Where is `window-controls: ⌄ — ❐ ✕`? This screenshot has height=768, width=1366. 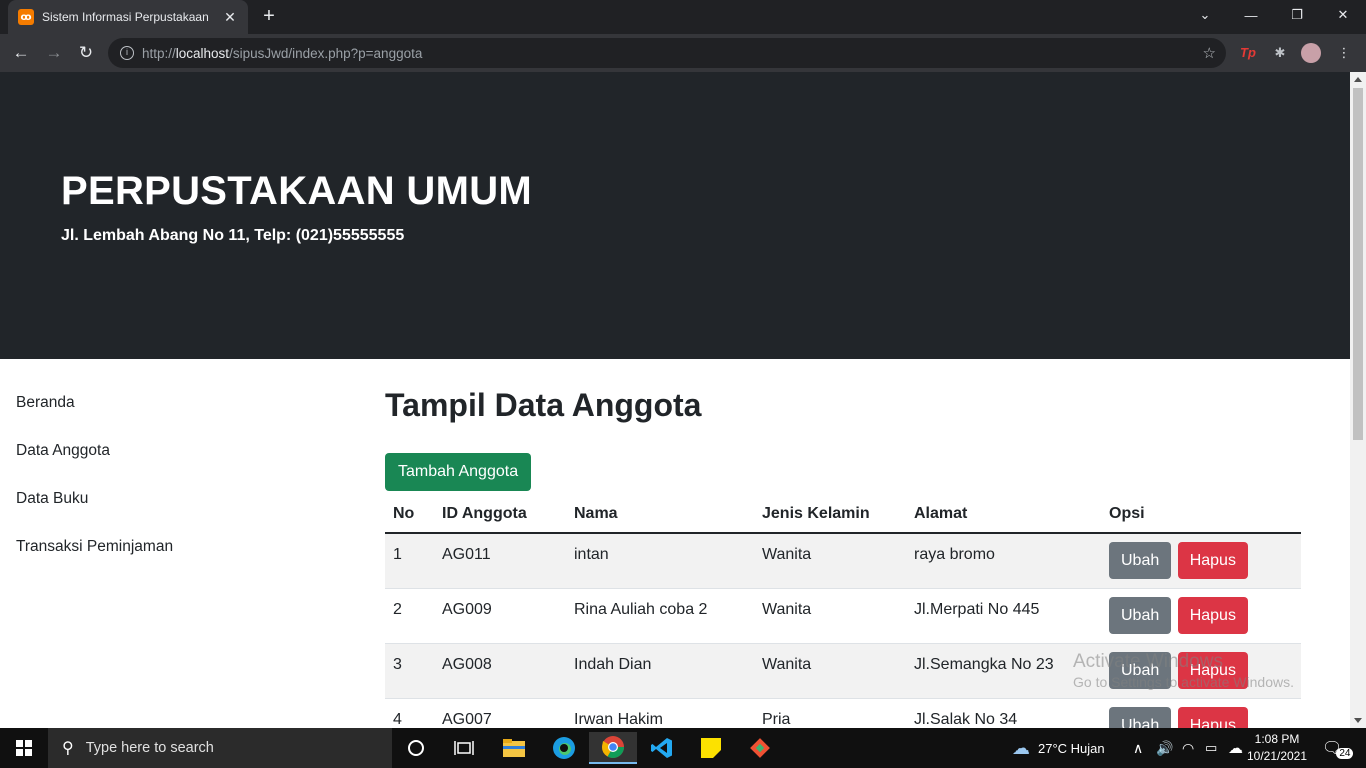 window-controls: ⌄ — ❐ ✕ is located at coordinates (1274, 17).